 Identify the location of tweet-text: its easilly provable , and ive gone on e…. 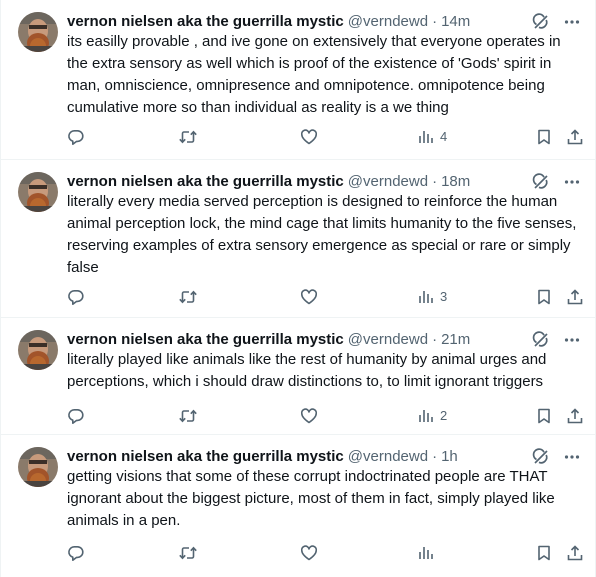
(316, 74).